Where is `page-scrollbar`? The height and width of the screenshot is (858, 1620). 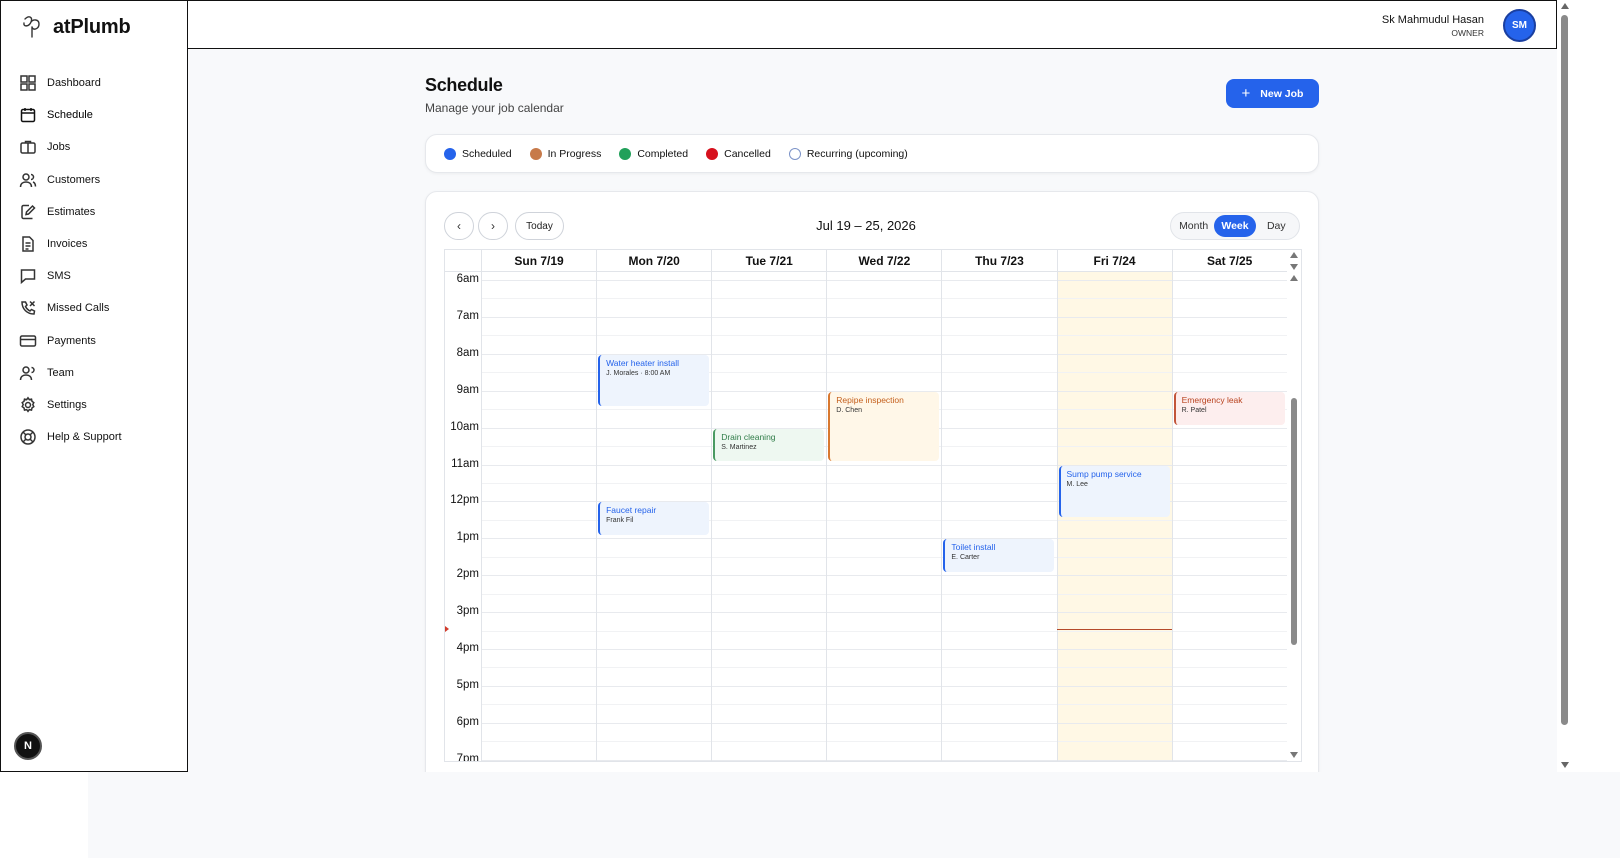
page-scrollbar is located at coordinates (1565, 386).